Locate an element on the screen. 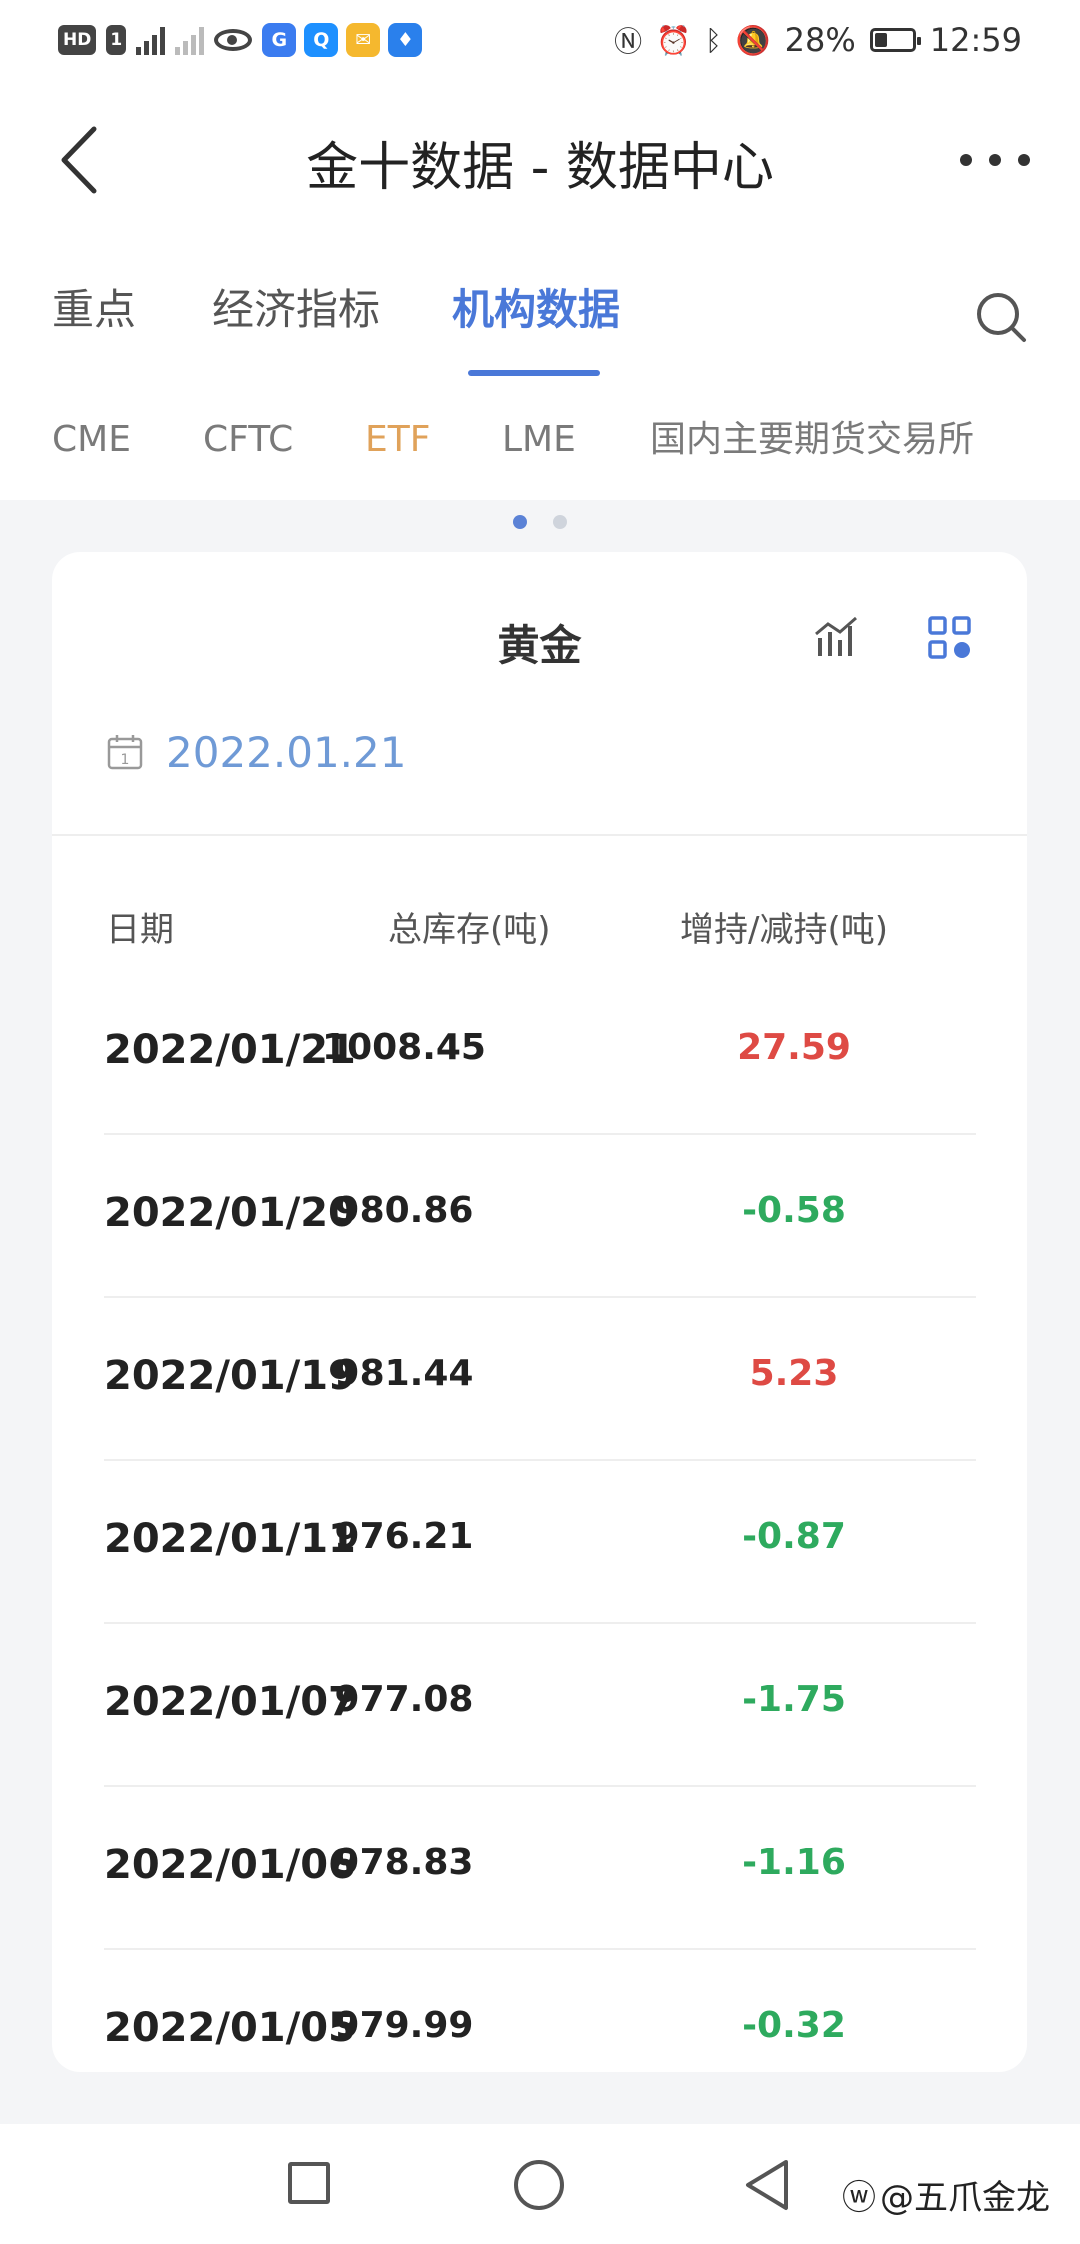 This screenshot has width=1080, height=2244. search-icon is located at coordinates (1001, 317).